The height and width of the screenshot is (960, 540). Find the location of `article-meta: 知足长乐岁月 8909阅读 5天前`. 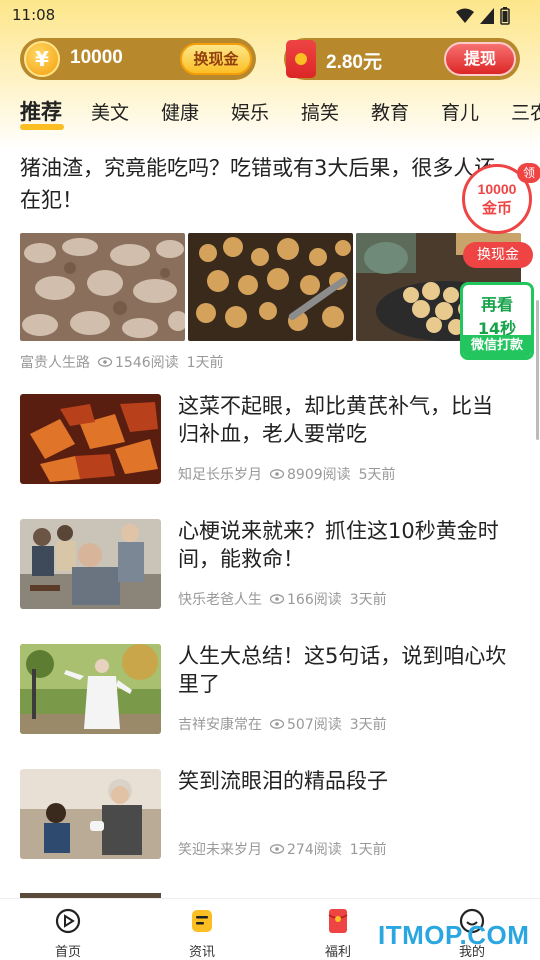

article-meta: 知足长乐岁月 8909阅读 5天前 is located at coordinates (287, 474).